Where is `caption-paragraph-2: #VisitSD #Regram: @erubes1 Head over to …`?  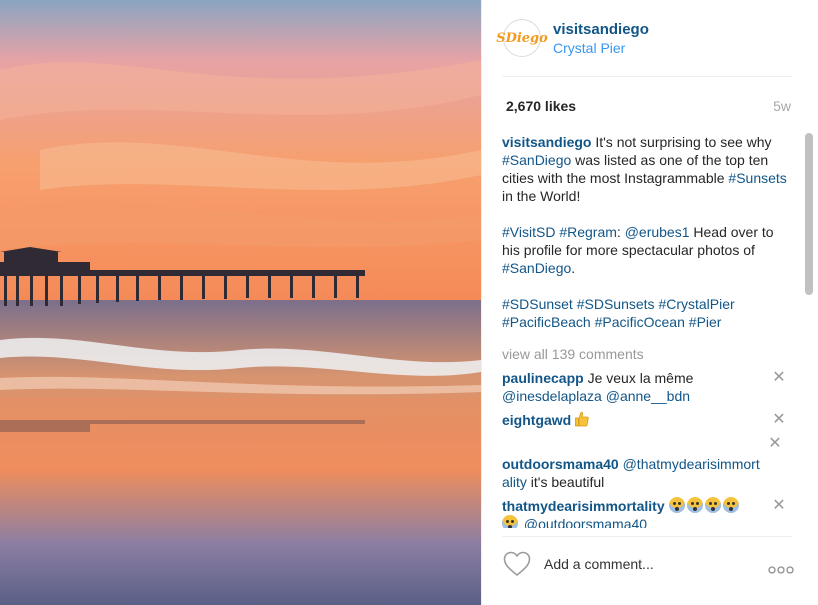
caption-paragraph-2: #VisitSD #Regram: @erubes1 Head over to … is located at coordinates (646, 250).